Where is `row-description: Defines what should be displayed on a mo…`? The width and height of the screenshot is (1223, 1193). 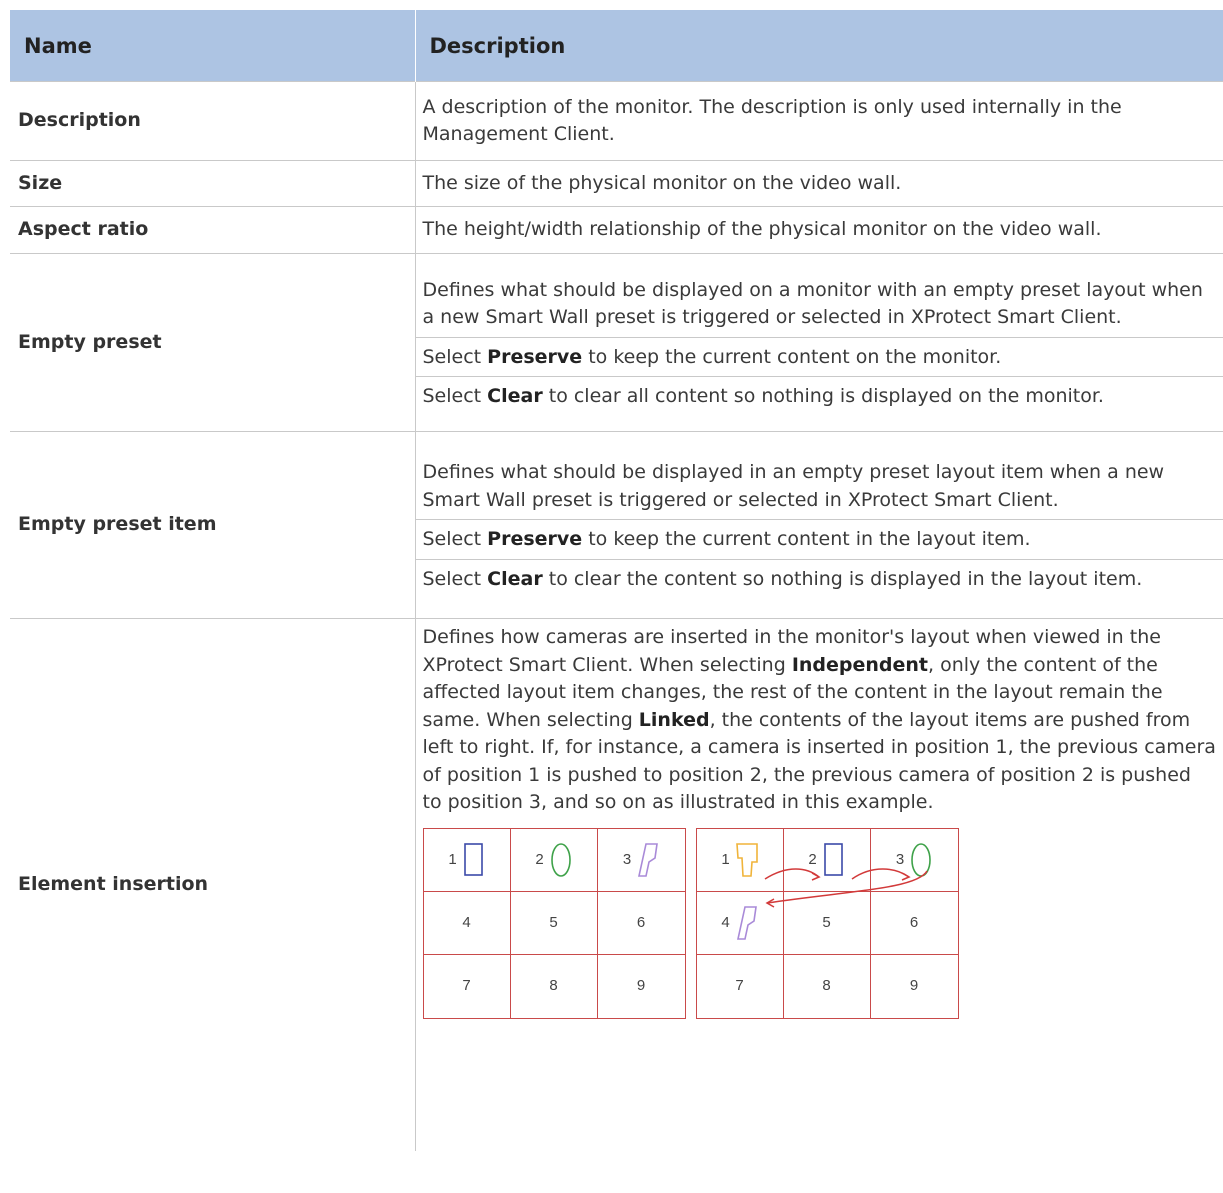
row-description: Defines what should be displayed on a mo… is located at coordinates (818, 342).